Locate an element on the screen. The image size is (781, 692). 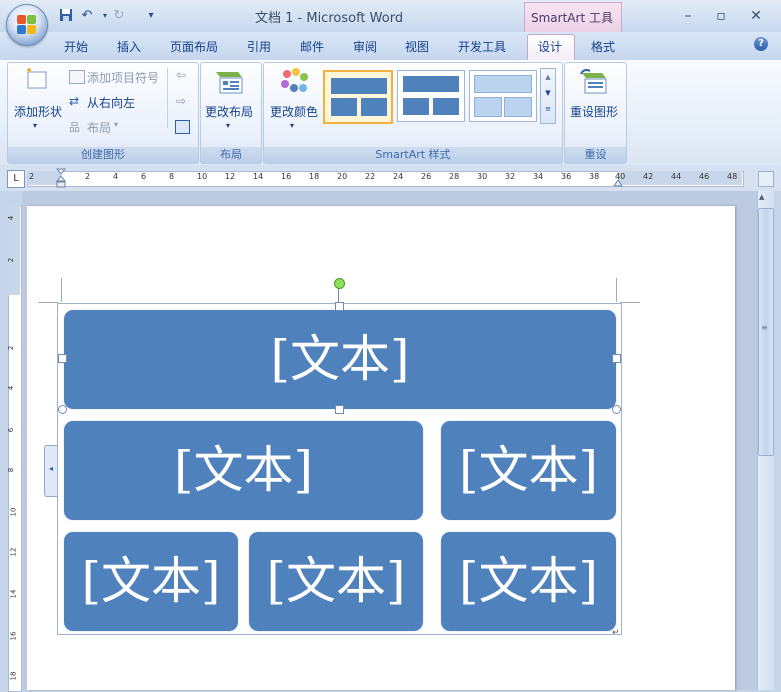
ruler-number: 36 is located at coordinates (566, 176).